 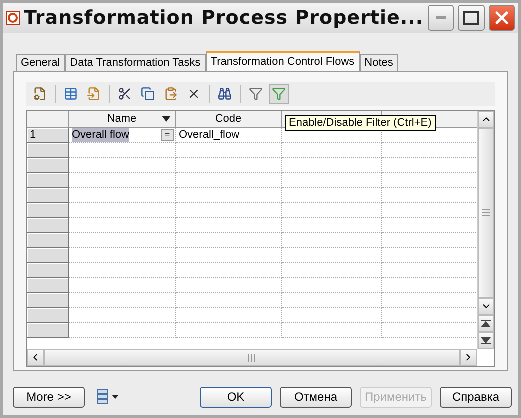 I want to click on arrow-top-icon, so click(x=486, y=324).